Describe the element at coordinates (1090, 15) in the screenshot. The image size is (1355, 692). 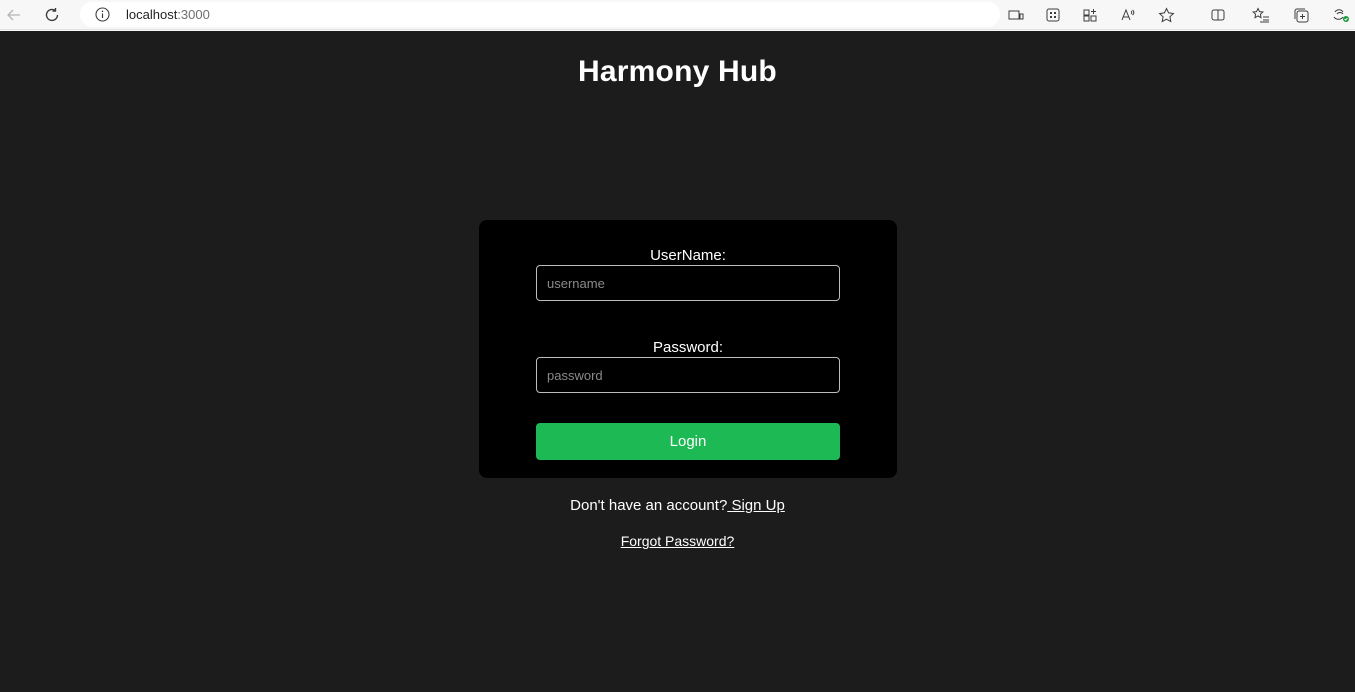
I see `grid-add-icon` at that location.